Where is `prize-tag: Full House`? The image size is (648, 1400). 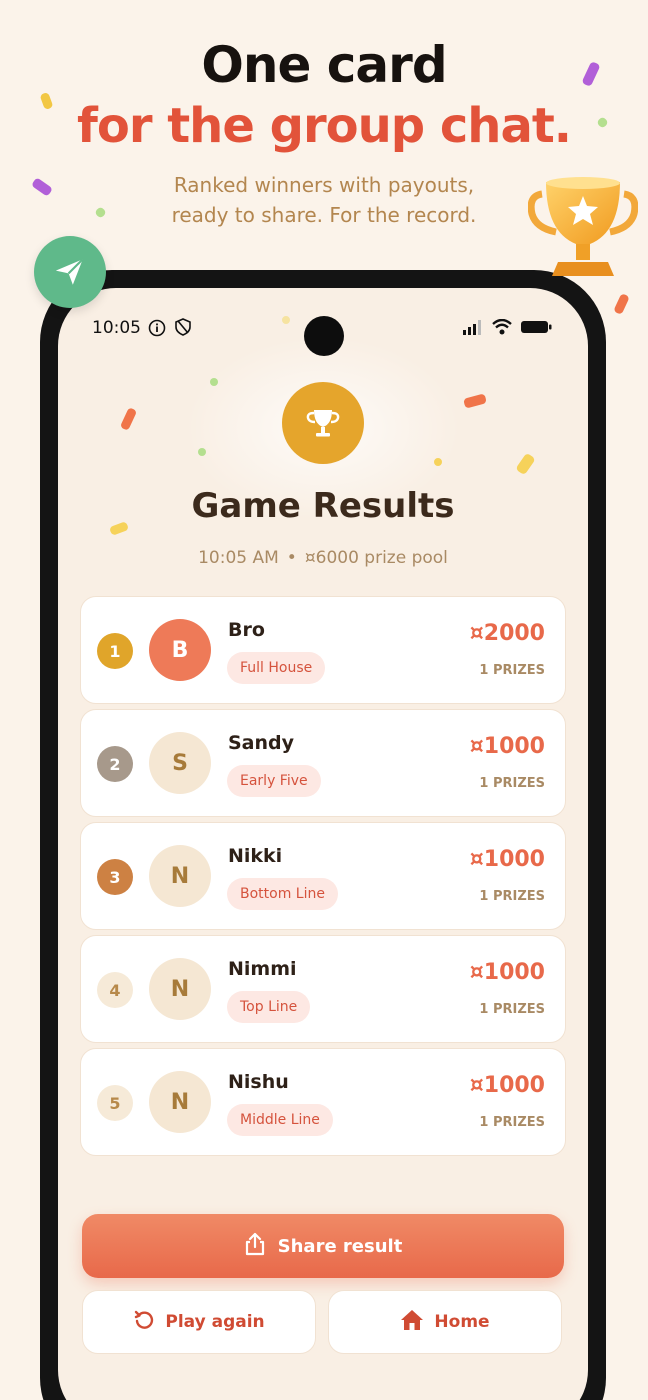 prize-tag: Full House is located at coordinates (276, 668).